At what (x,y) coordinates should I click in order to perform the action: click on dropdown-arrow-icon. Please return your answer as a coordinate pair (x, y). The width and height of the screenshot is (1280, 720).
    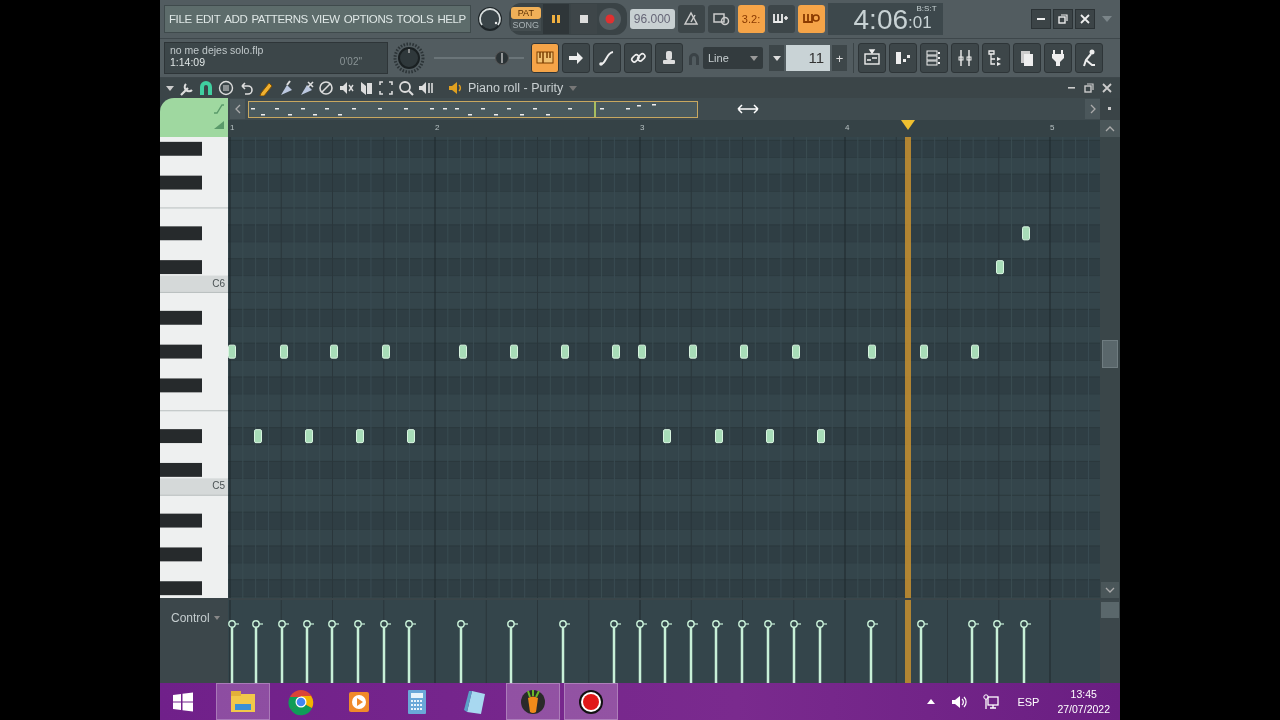
    Looking at the image, I should click on (170, 88).